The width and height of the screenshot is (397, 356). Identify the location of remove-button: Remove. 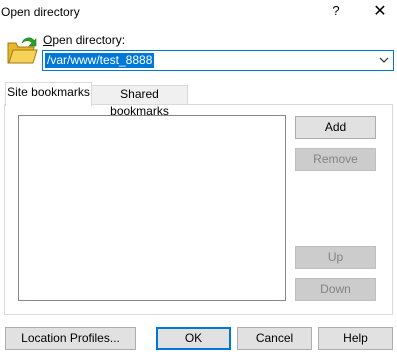
(335, 159).